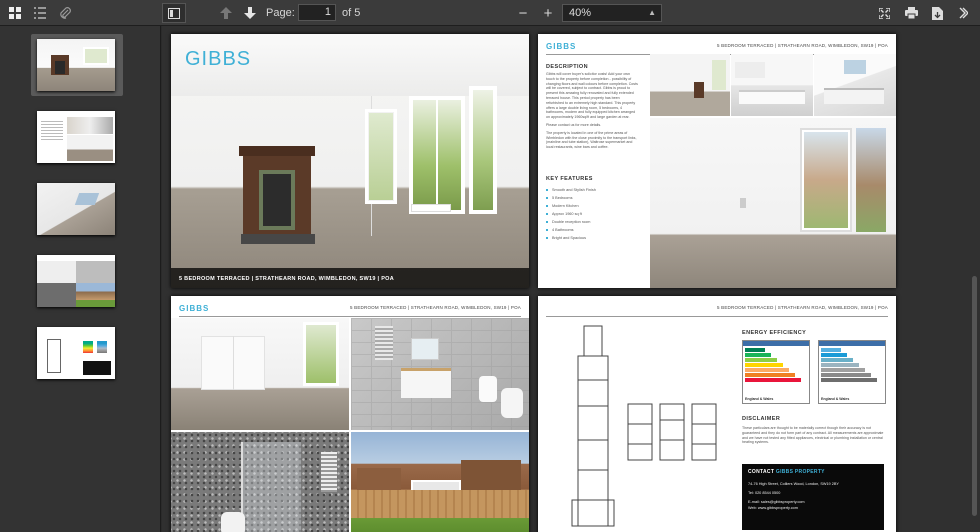 The width and height of the screenshot is (980, 532). Describe the element at coordinates (974, 396) in the screenshot. I see `scrollbar` at that location.